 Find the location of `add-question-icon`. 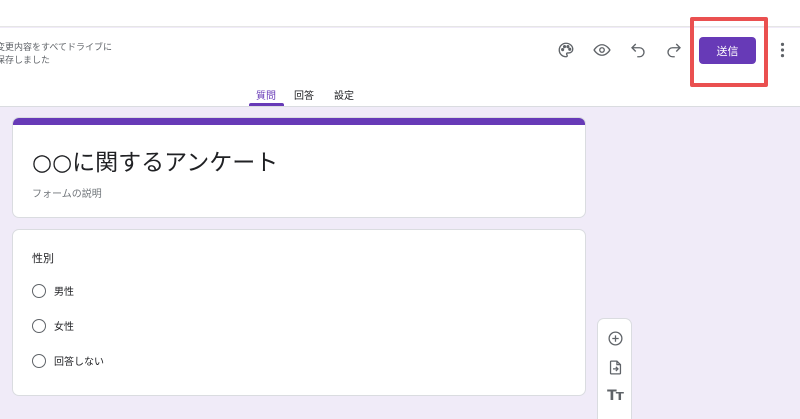

add-question-icon is located at coordinates (615, 338).